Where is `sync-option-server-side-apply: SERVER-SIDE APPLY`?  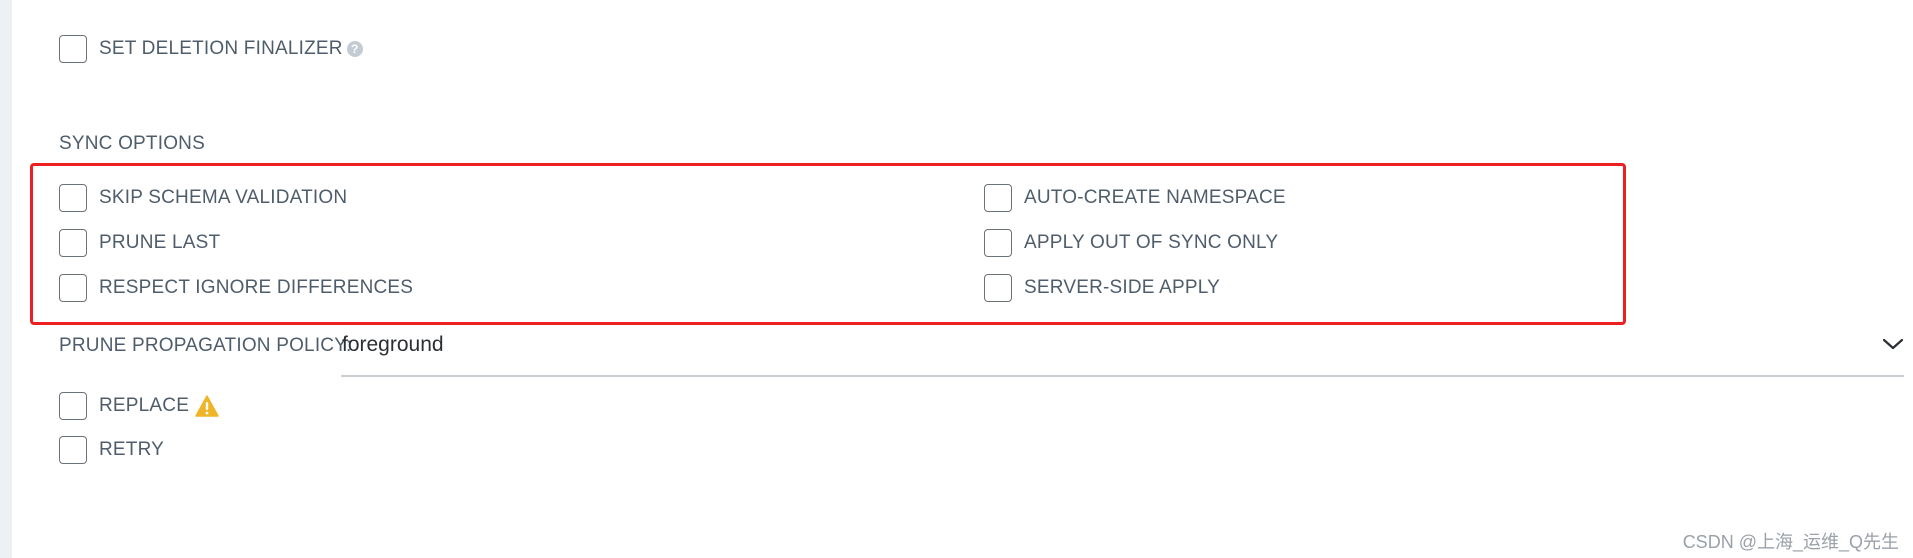 sync-option-server-side-apply: SERVER-SIDE APPLY is located at coordinates (1102, 288).